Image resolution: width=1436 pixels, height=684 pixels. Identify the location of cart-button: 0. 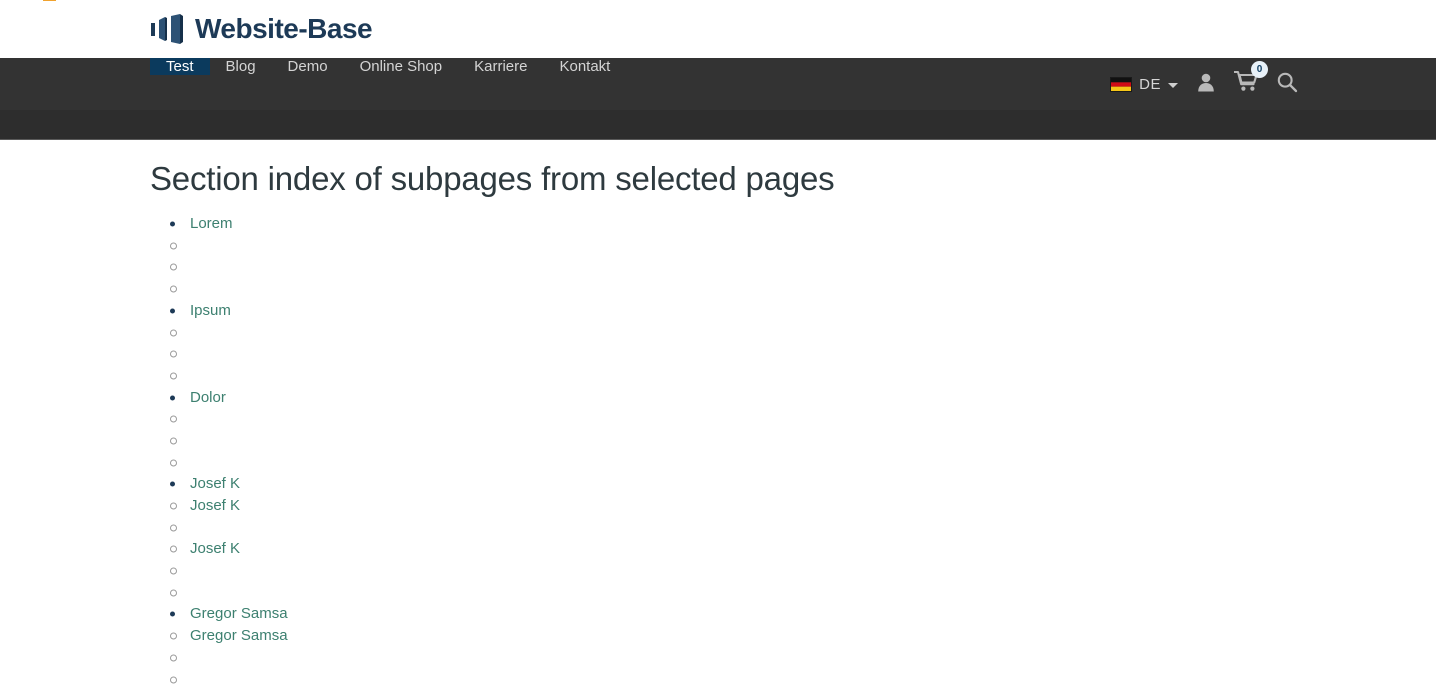
(1250, 79).